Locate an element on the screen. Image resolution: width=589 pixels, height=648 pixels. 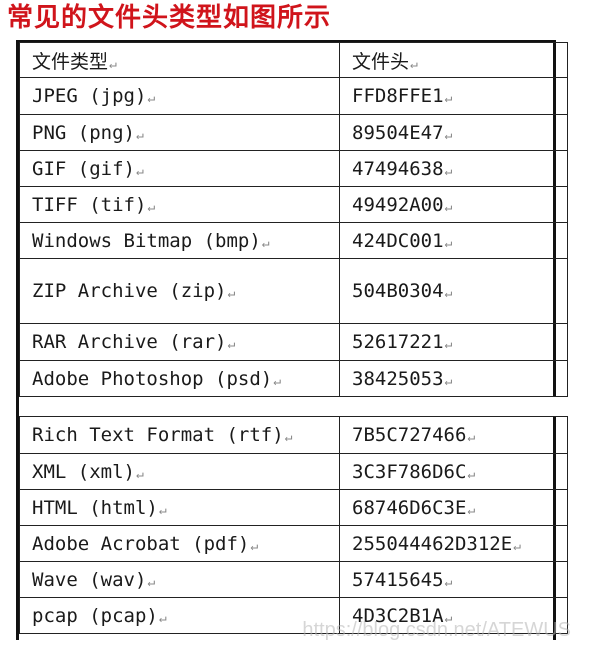
table-row: TIFF (tif)↵ 49492A00↵ is located at coordinates (293, 204).